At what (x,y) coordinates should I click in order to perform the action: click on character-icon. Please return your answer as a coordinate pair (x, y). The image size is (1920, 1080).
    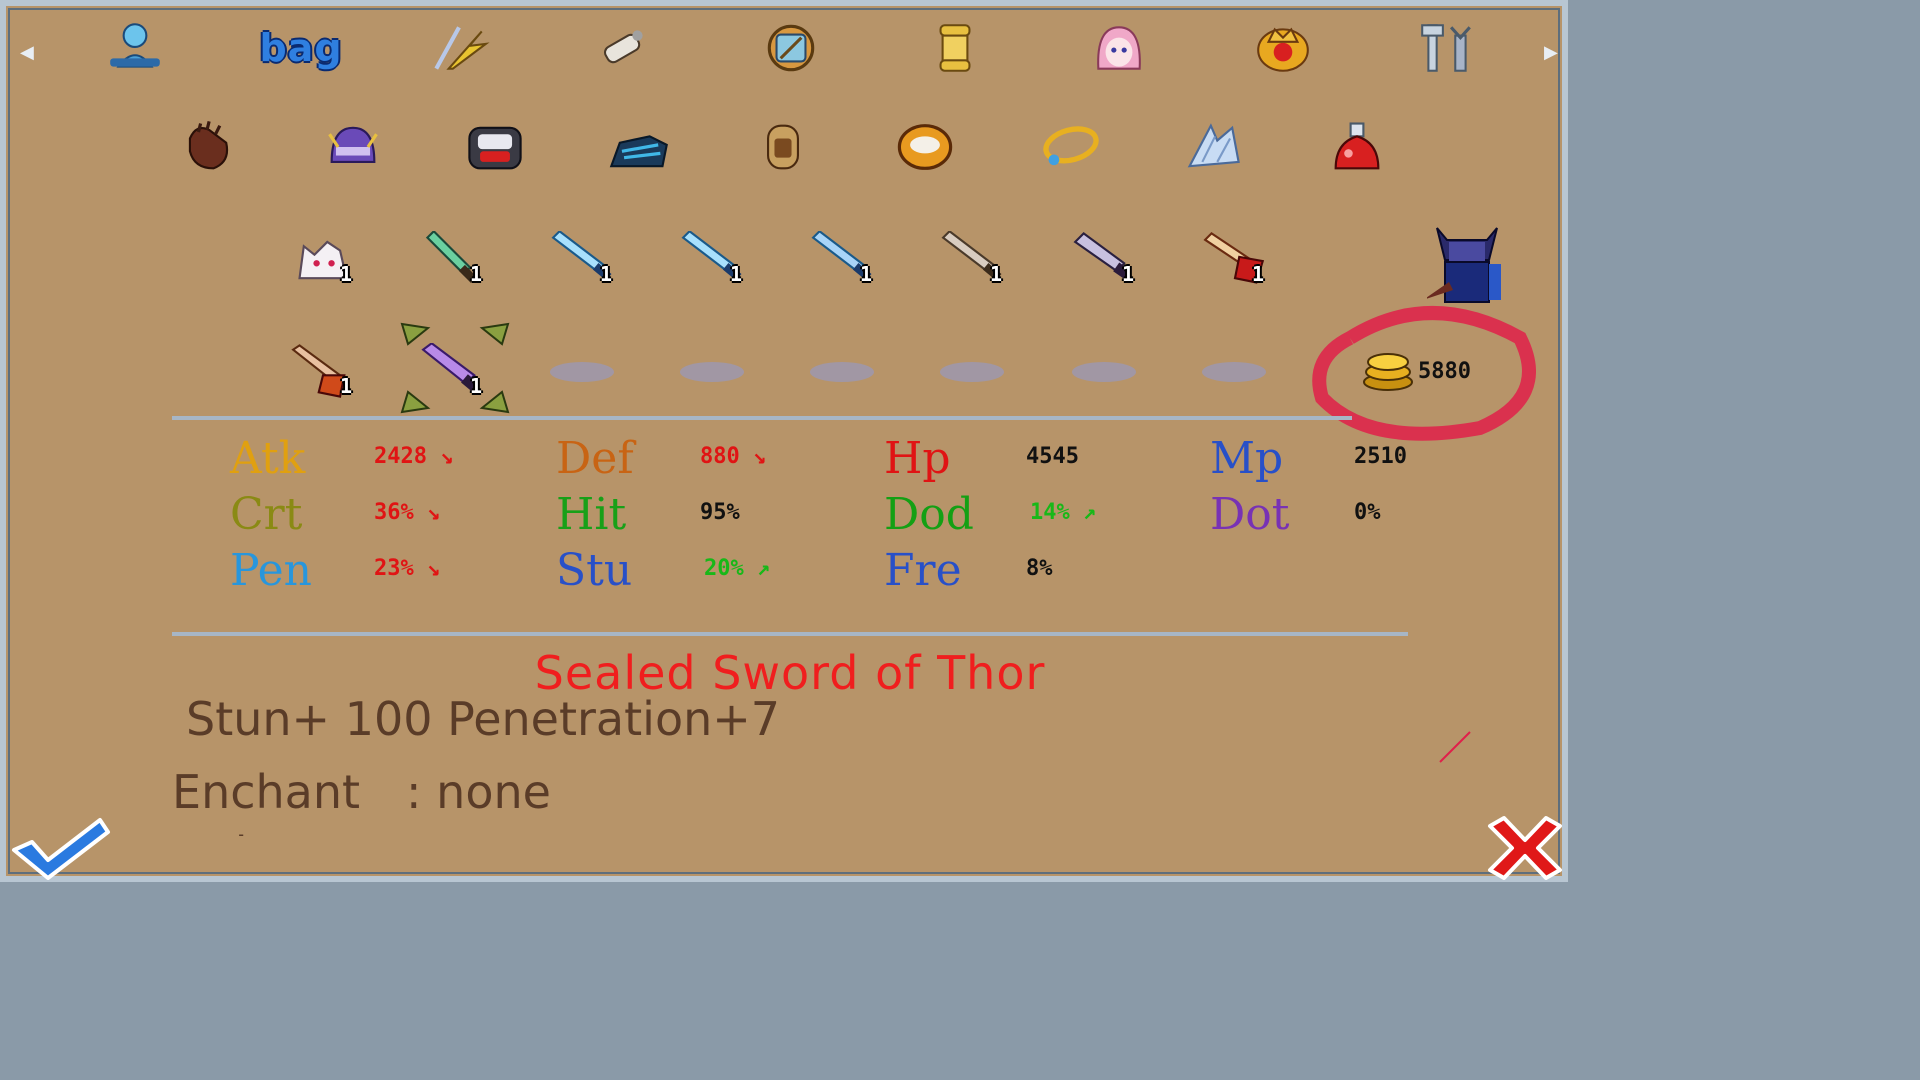
    Looking at the image, I should click on (135, 45).